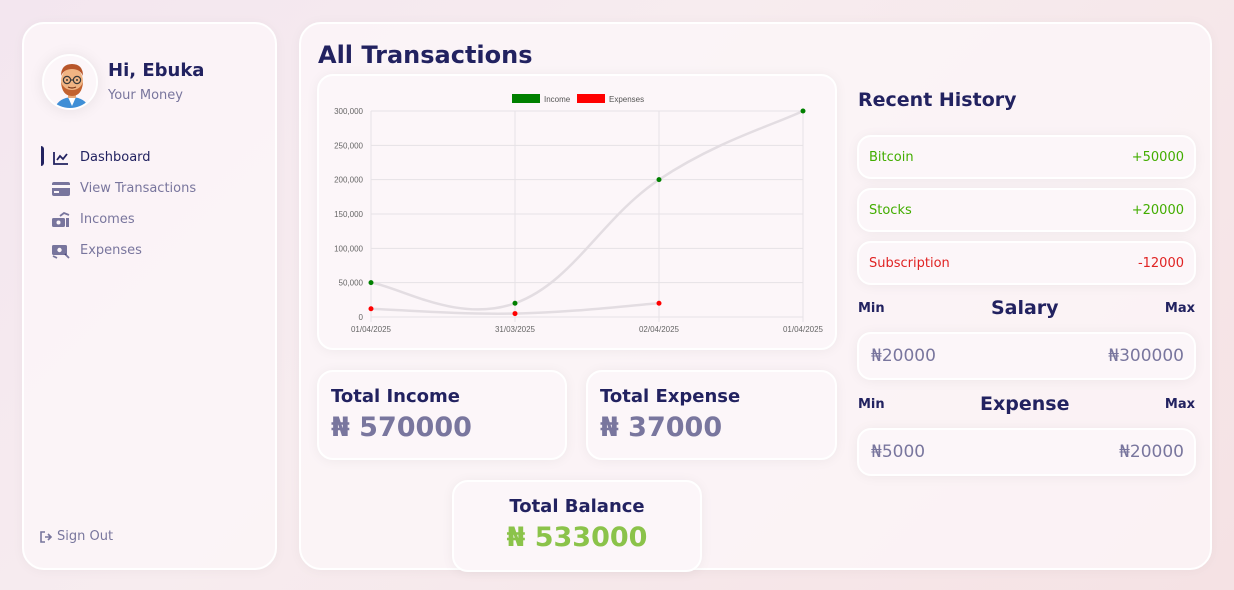 The image size is (1234, 590). Describe the element at coordinates (661, 427) in the screenshot. I see `total-expense-value: ₦ 37000` at that location.